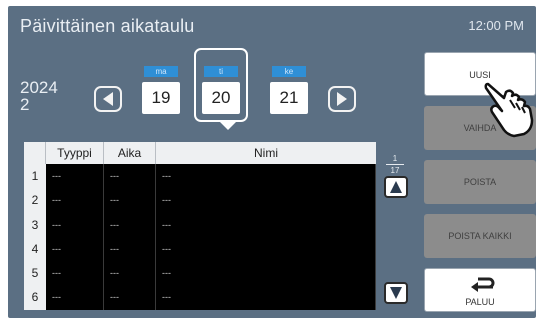  I want to click on year-month-label: 2024 2, so click(39, 96).